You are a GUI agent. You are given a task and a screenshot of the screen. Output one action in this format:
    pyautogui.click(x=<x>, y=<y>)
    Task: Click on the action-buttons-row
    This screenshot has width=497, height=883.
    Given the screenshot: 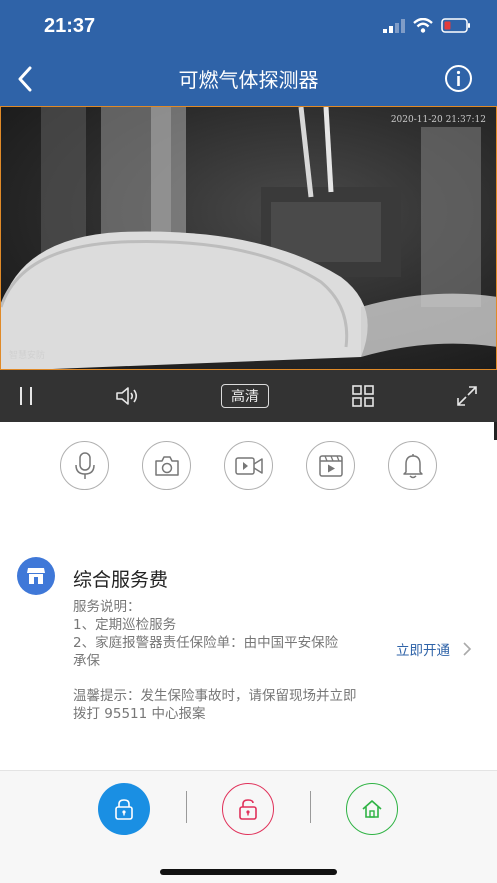 What is the action you would take?
    pyautogui.click(x=248, y=466)
    